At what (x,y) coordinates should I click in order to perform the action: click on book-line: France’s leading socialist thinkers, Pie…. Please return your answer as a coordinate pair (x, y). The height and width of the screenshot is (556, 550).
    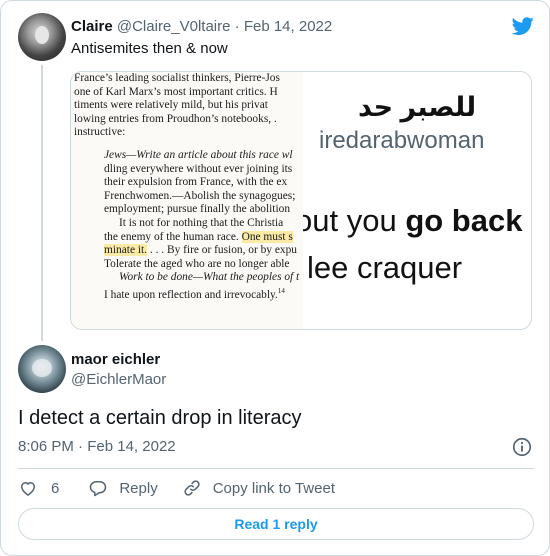
    Looking at the image, I should click on (177, 78).